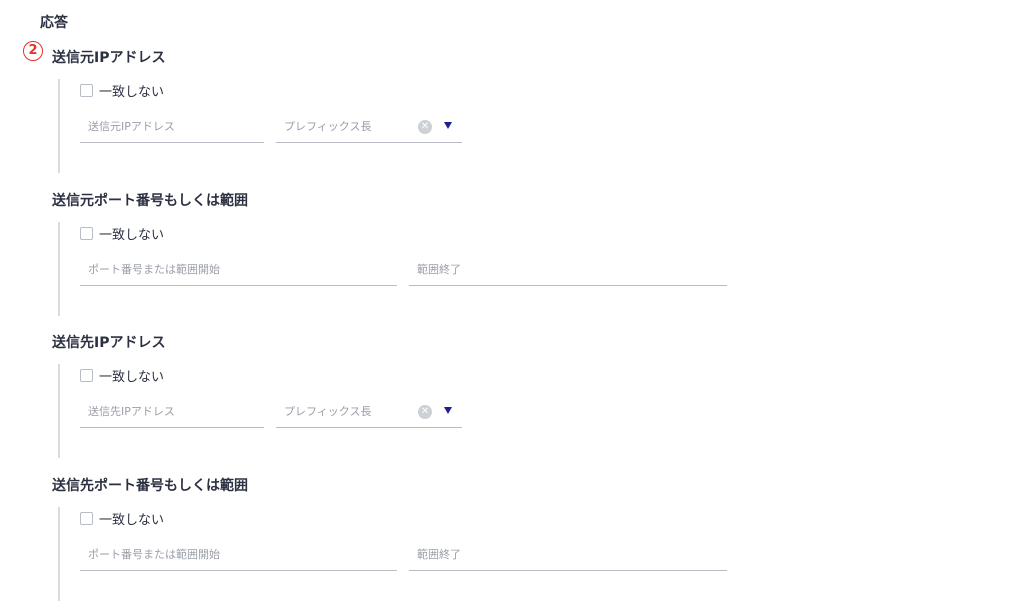 The width and height of the screenshot is (1024, 602). I want to click on destination-prefix-field: ✕, so click(369, 411).